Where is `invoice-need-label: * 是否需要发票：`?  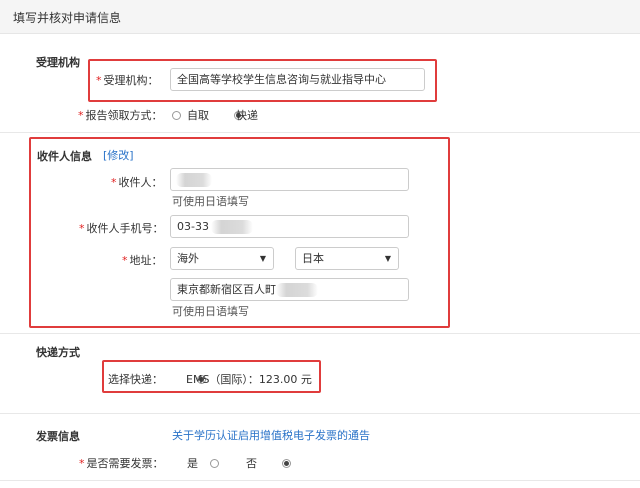
invoice-need-label: * 是否需要发票： is located at coordinates (121, 463).